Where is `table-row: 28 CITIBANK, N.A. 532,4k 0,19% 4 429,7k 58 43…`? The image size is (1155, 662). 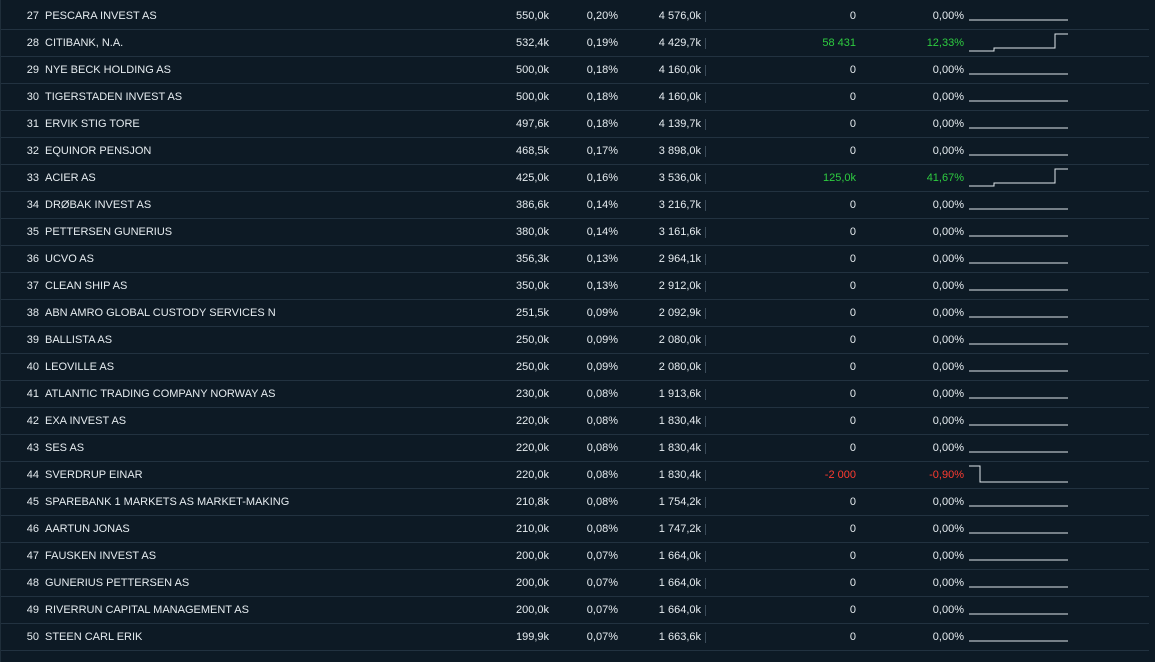 table-row: 28 CITIBANK, N.A. 532,4k 0,19% 4 429,7k 58 43… is located at coordinates (575, 43).